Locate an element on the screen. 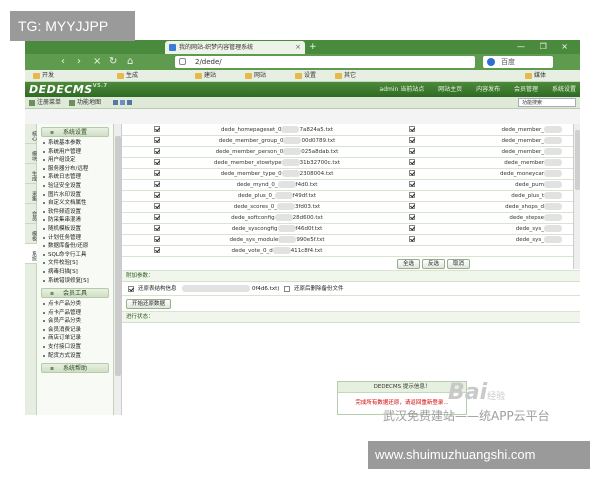  reload-icon: ↻ is located at coordinates (113, 62).